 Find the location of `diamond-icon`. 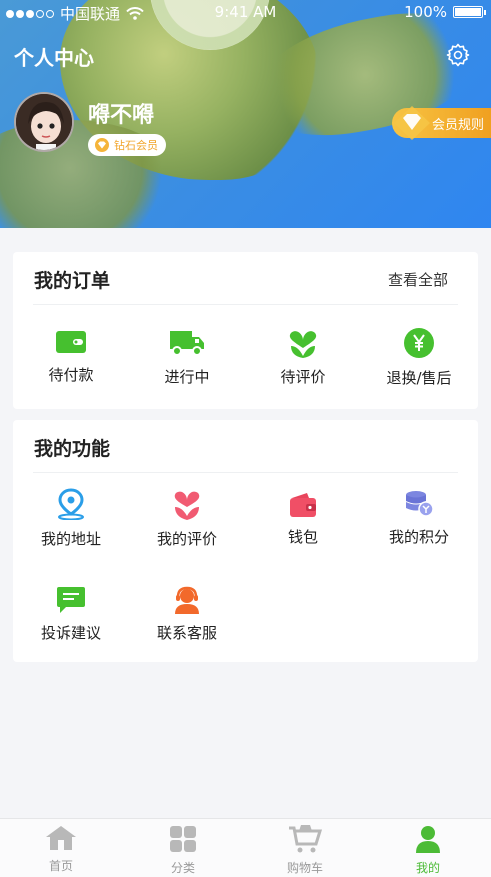

diamond-icon is located at coordinates (102, 145).